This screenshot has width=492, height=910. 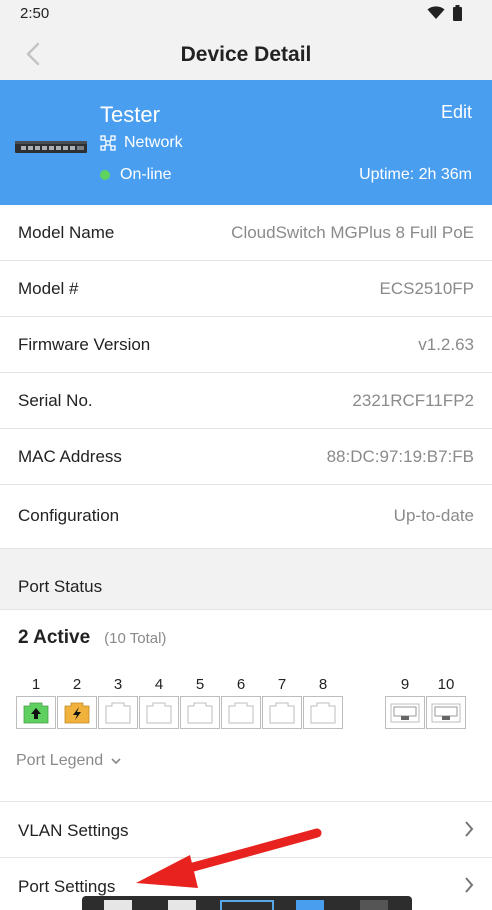 I want to click on active-port-count: 2 Active, so click(x=54, y=637).